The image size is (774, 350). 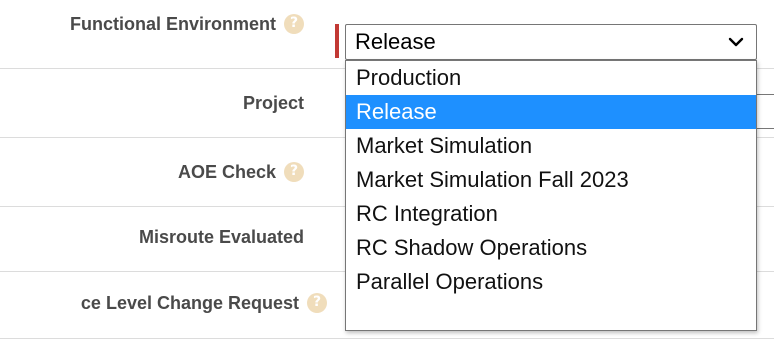 I want to click on field-label-change-request: ce Level Change Request, so click(x=204, y=303).